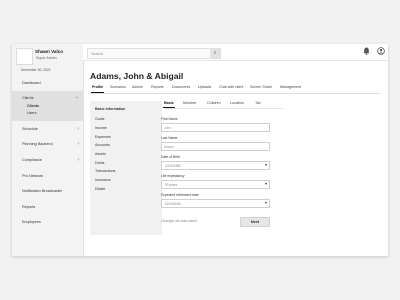 This screenshot has height=300, width=400. Describe the element at coordinates (105, 171) in the screenshot. I see `section-transactions: Transactions` at that location.